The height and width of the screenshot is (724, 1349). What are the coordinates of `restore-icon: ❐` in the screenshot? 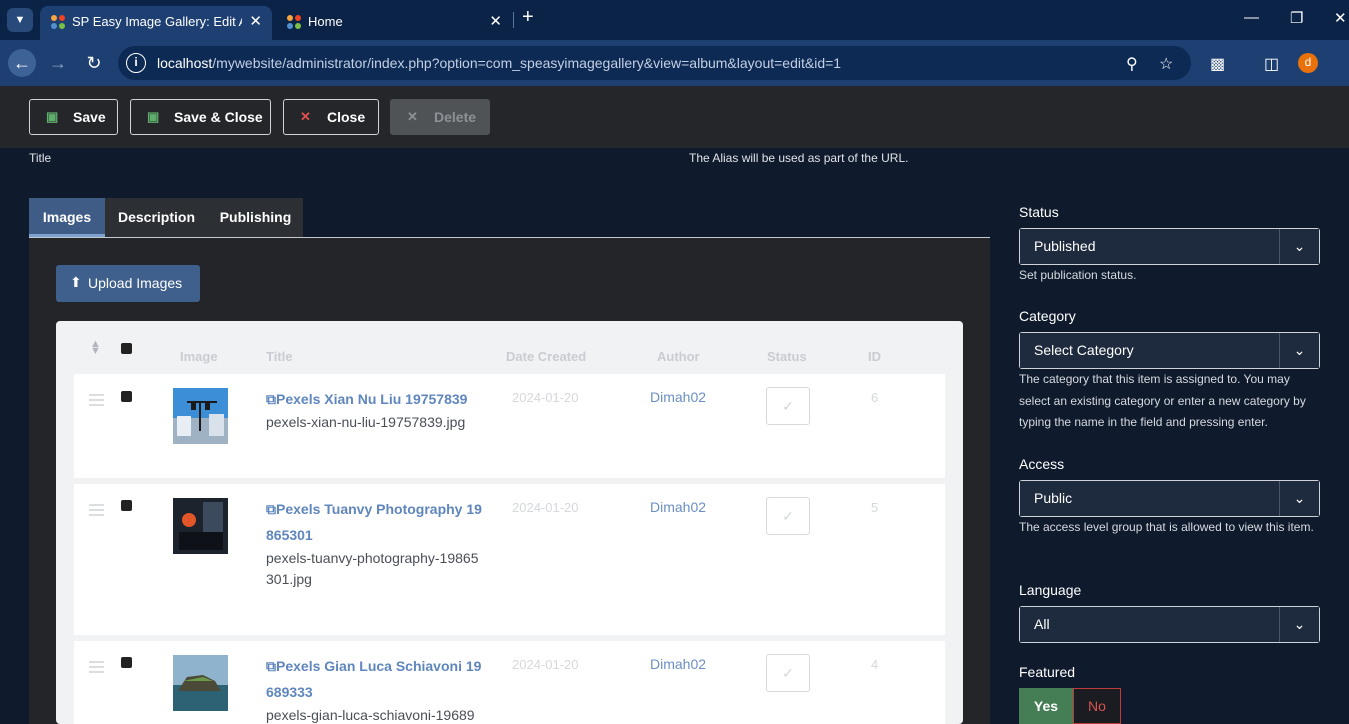 It's located at (1296, 18).